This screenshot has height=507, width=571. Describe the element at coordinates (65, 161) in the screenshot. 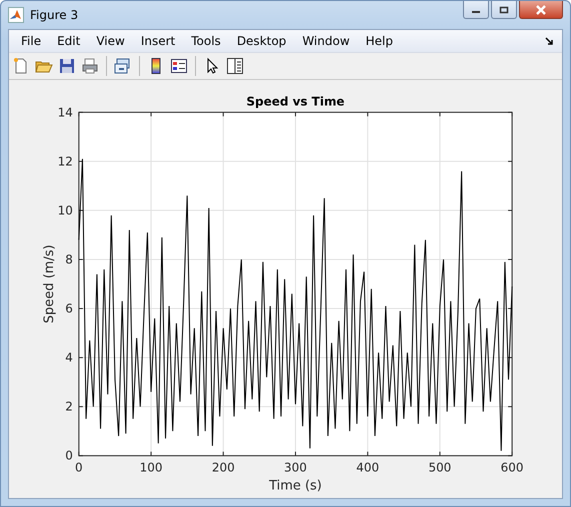

I see `tick-label: 12` at that location.